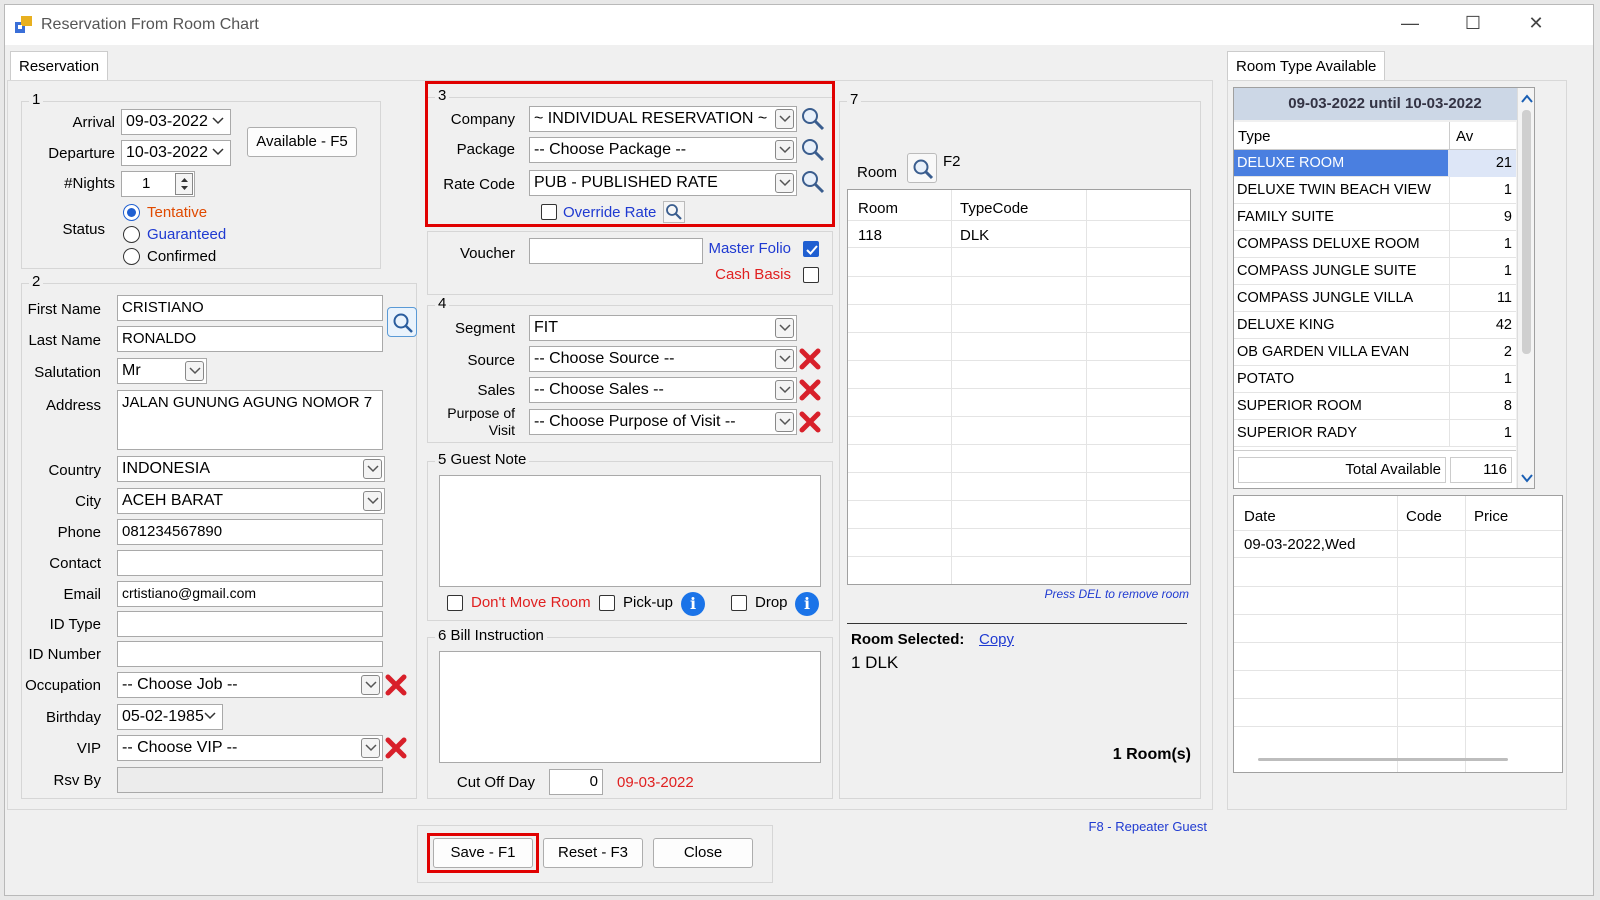  I want to click on room-search-button, so click(922, 168).